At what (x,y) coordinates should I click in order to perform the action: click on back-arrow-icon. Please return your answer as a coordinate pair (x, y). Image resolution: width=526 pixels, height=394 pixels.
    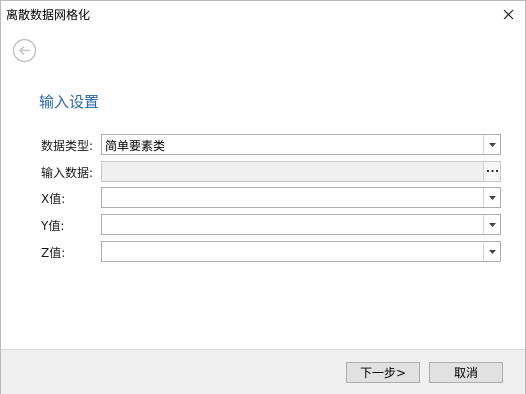
    Looking at the image, I should click on (24, 50).